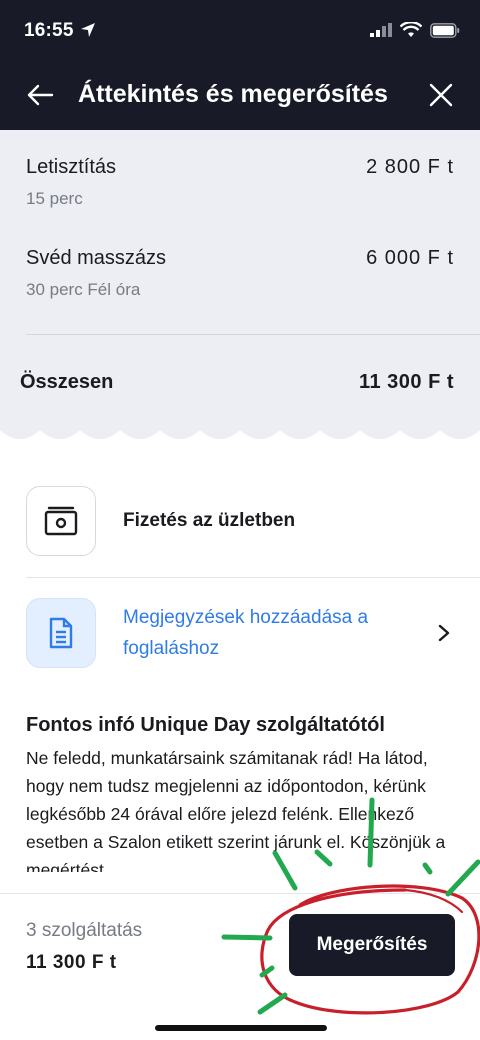 Image resolution: width=480 pixels, height=1040 pixels. What do you see at coordinates (49, 30) in the screenshot?
I see `status-time: 16:55` at bounding box center [49, 30].